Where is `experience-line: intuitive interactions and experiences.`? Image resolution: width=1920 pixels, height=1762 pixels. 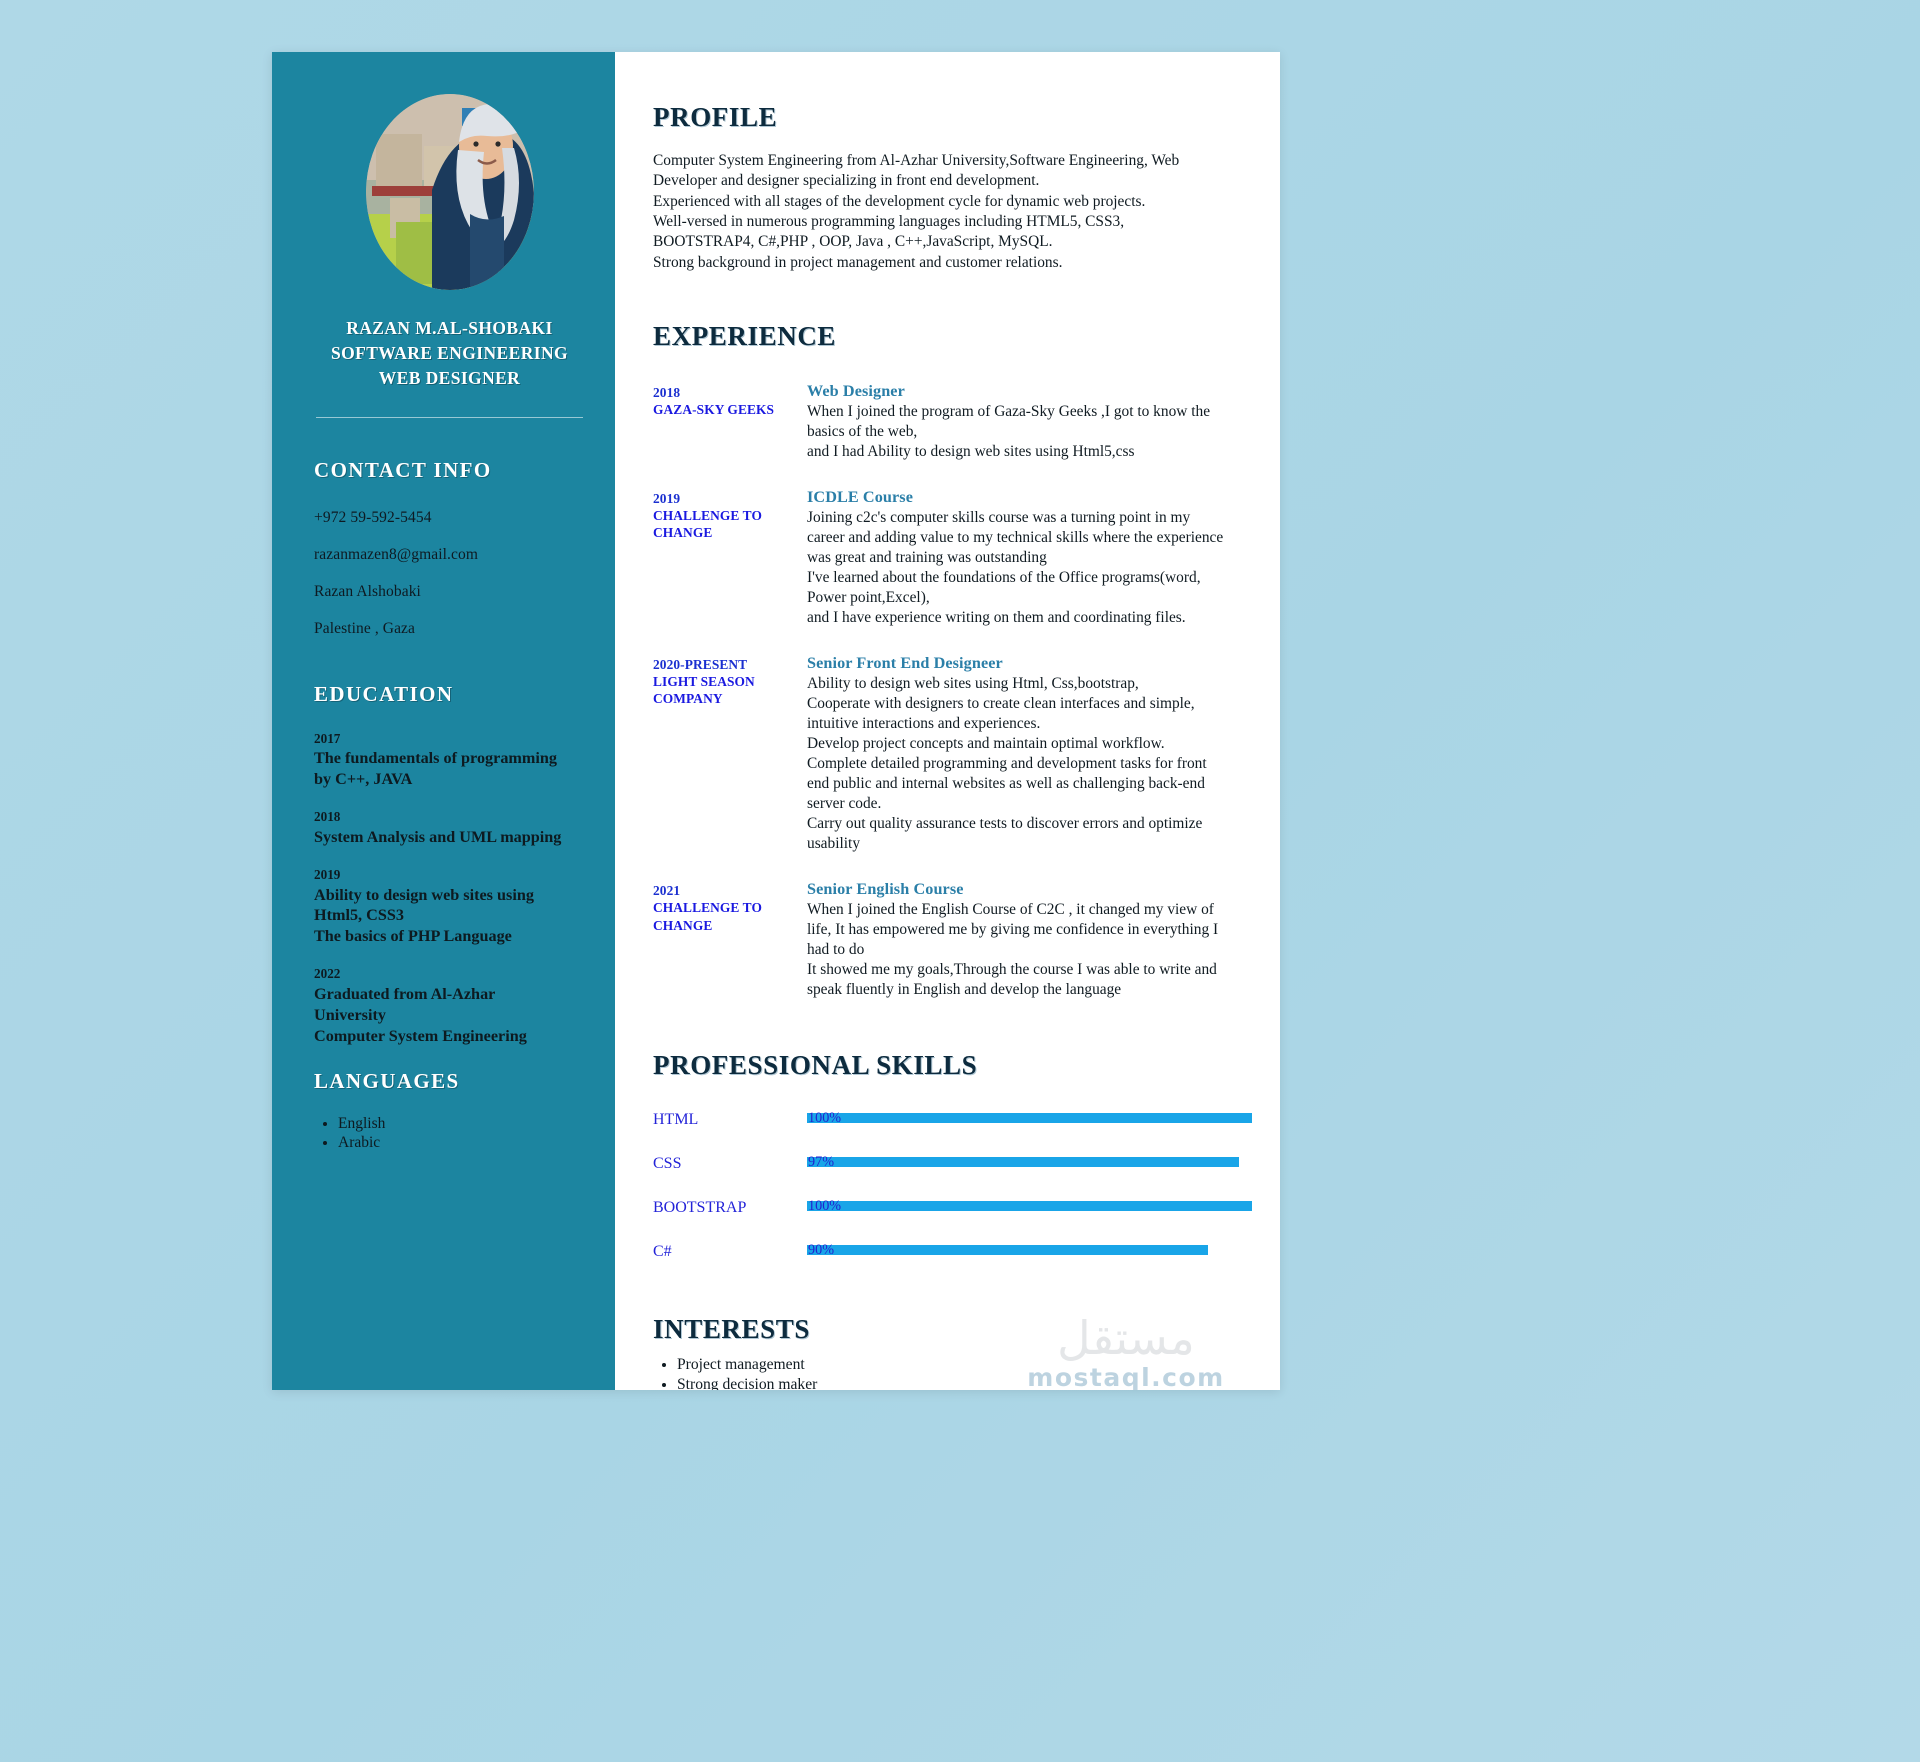 experience-line: intuitive interactions and experiences. is located at coordinates (924, 724).